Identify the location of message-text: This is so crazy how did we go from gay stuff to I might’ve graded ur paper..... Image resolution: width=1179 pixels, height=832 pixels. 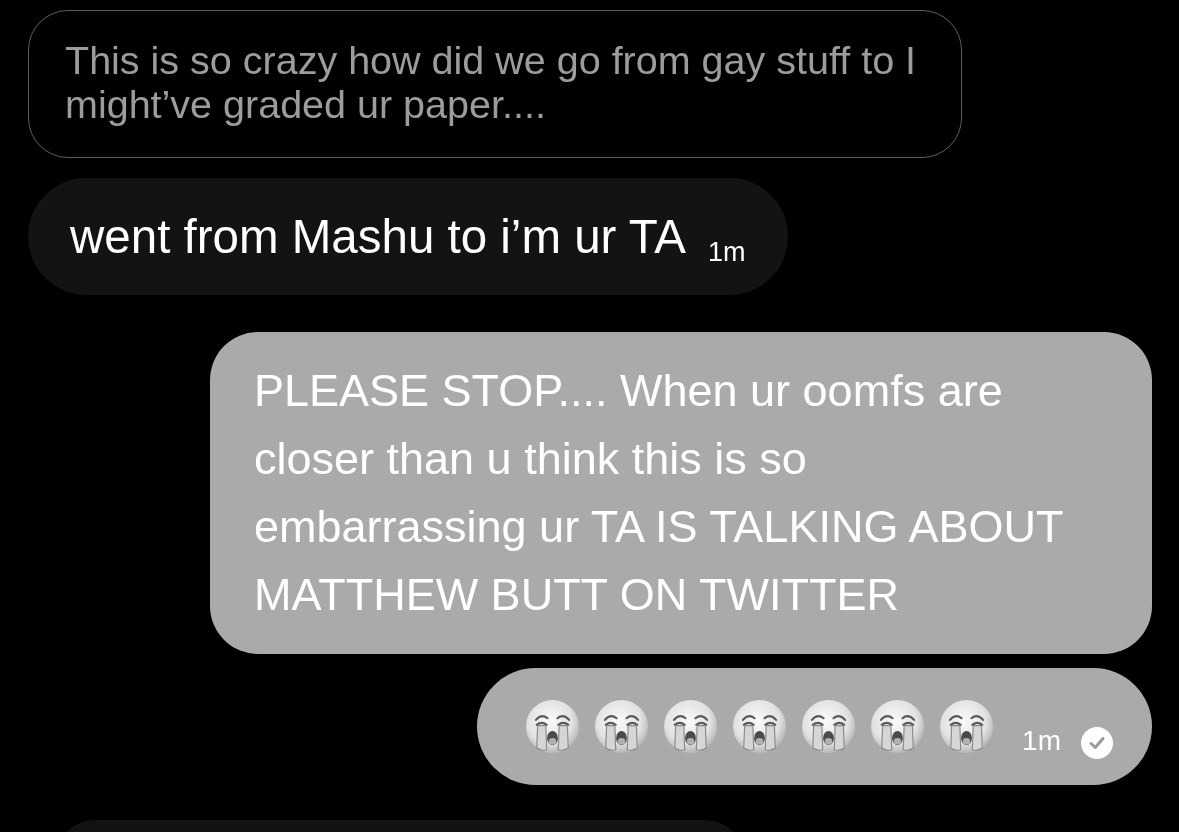
(491, 82).